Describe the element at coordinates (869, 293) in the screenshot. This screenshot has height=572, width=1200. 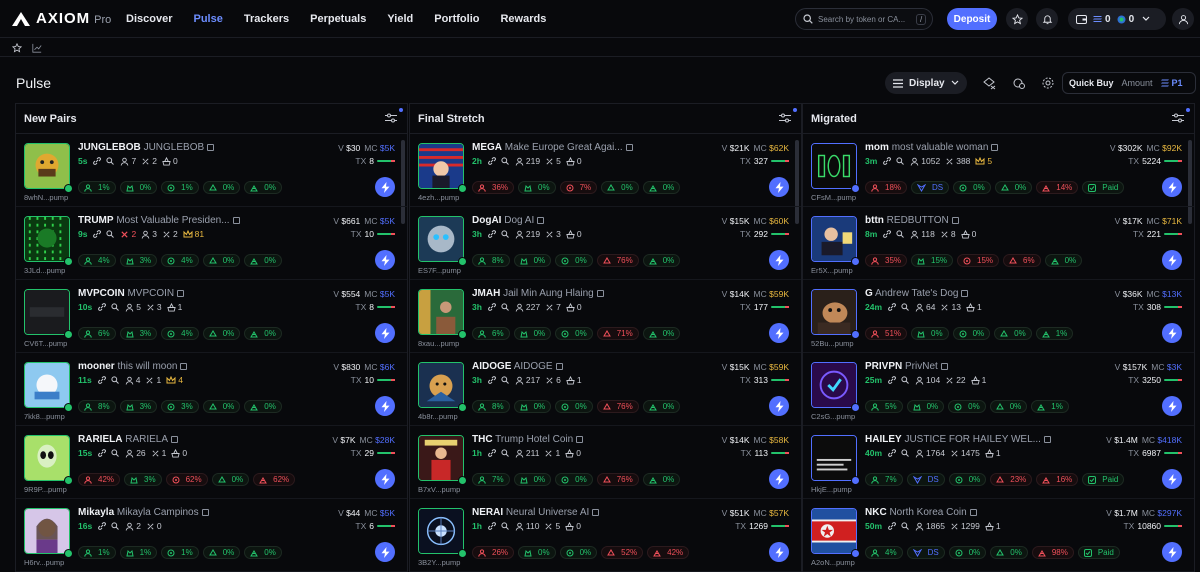
I see `token-symbol: G` at that location.